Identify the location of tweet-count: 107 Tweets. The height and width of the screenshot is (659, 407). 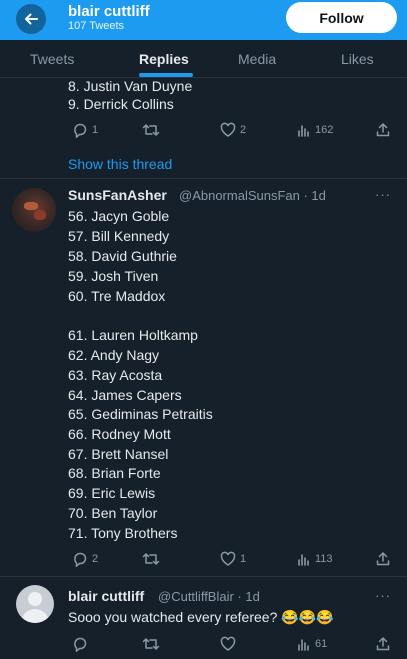
(96, 26).